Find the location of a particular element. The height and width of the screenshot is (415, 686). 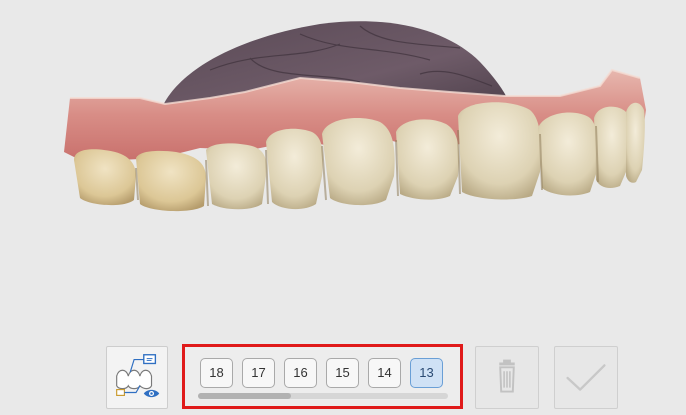

scrollbar-thumb is located at coordinates (244, 396).